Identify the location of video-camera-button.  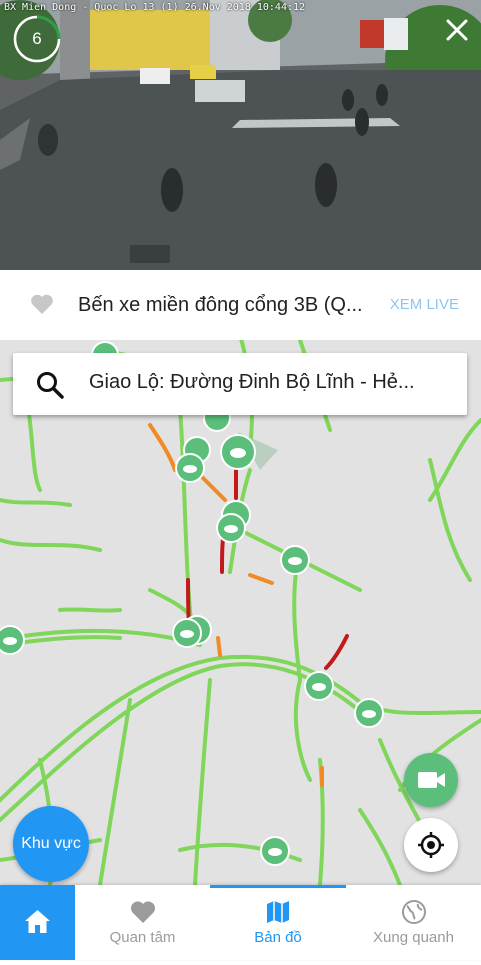
(431, 780).